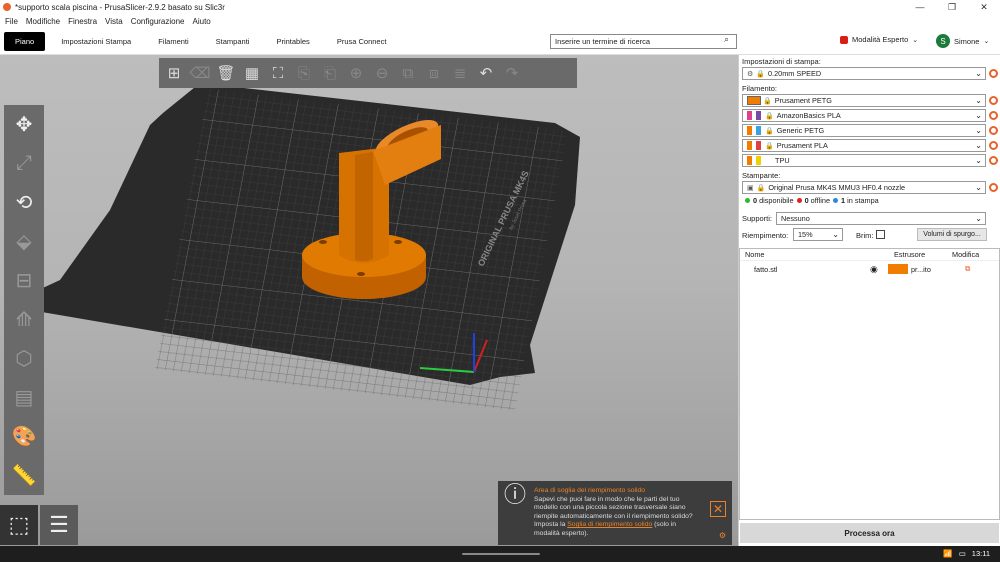 The image size is (1000, 562). I want to click on user-name: Simone, so click(967, 41).